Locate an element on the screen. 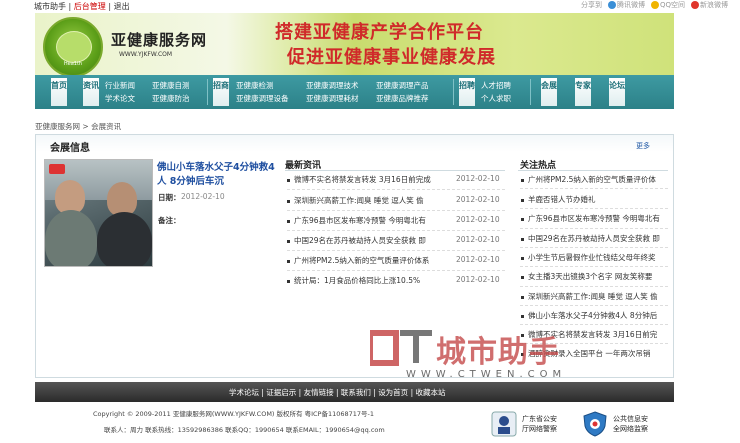 The width and height of the screenshot is (740, 443). nav-invest: 招商 is located at coordinates (221, 92).